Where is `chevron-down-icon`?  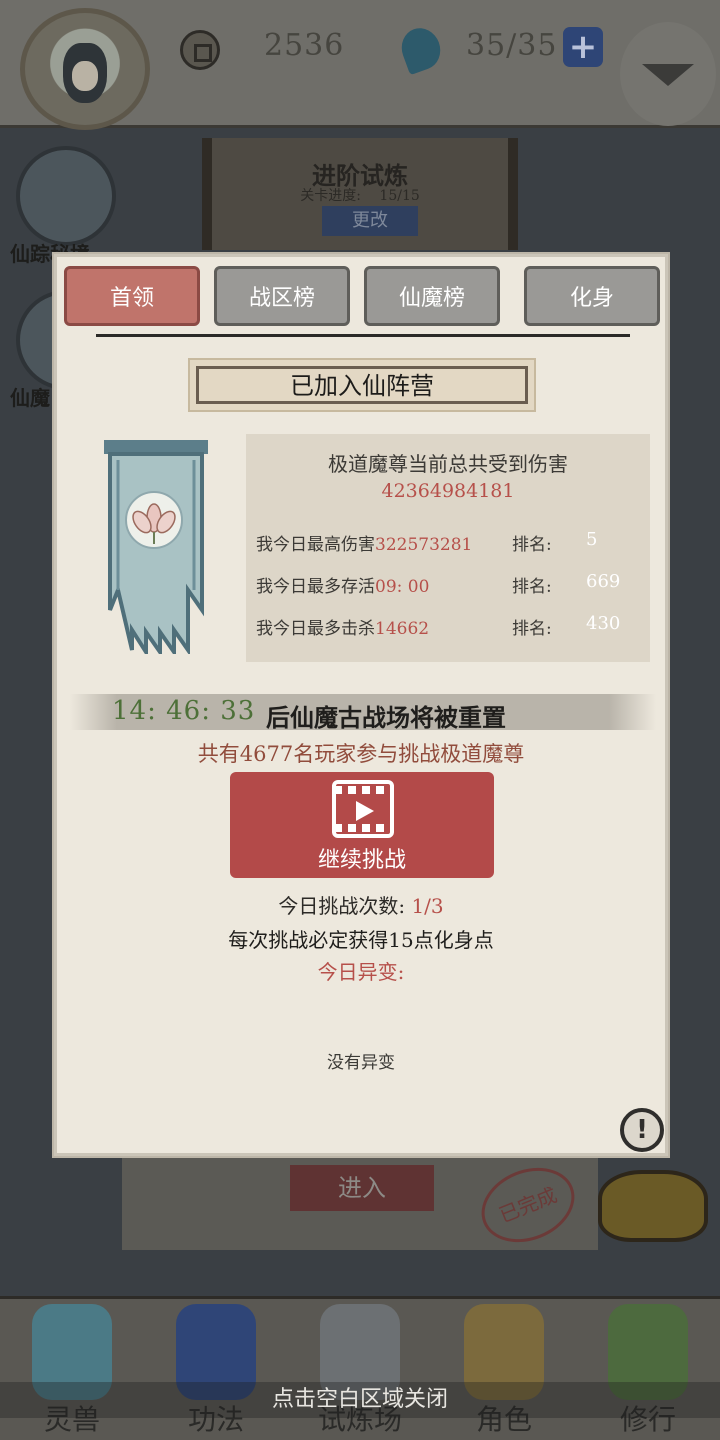 chevron-down-icon is located at coordinates (668, 75).